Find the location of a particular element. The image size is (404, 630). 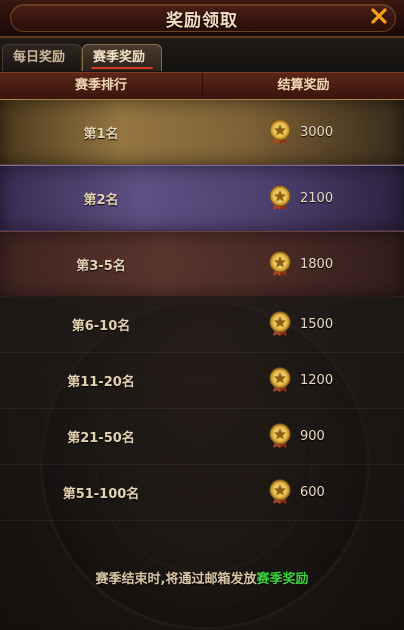

header-reward: 结算奖励 is located at coordinates (303, 85).